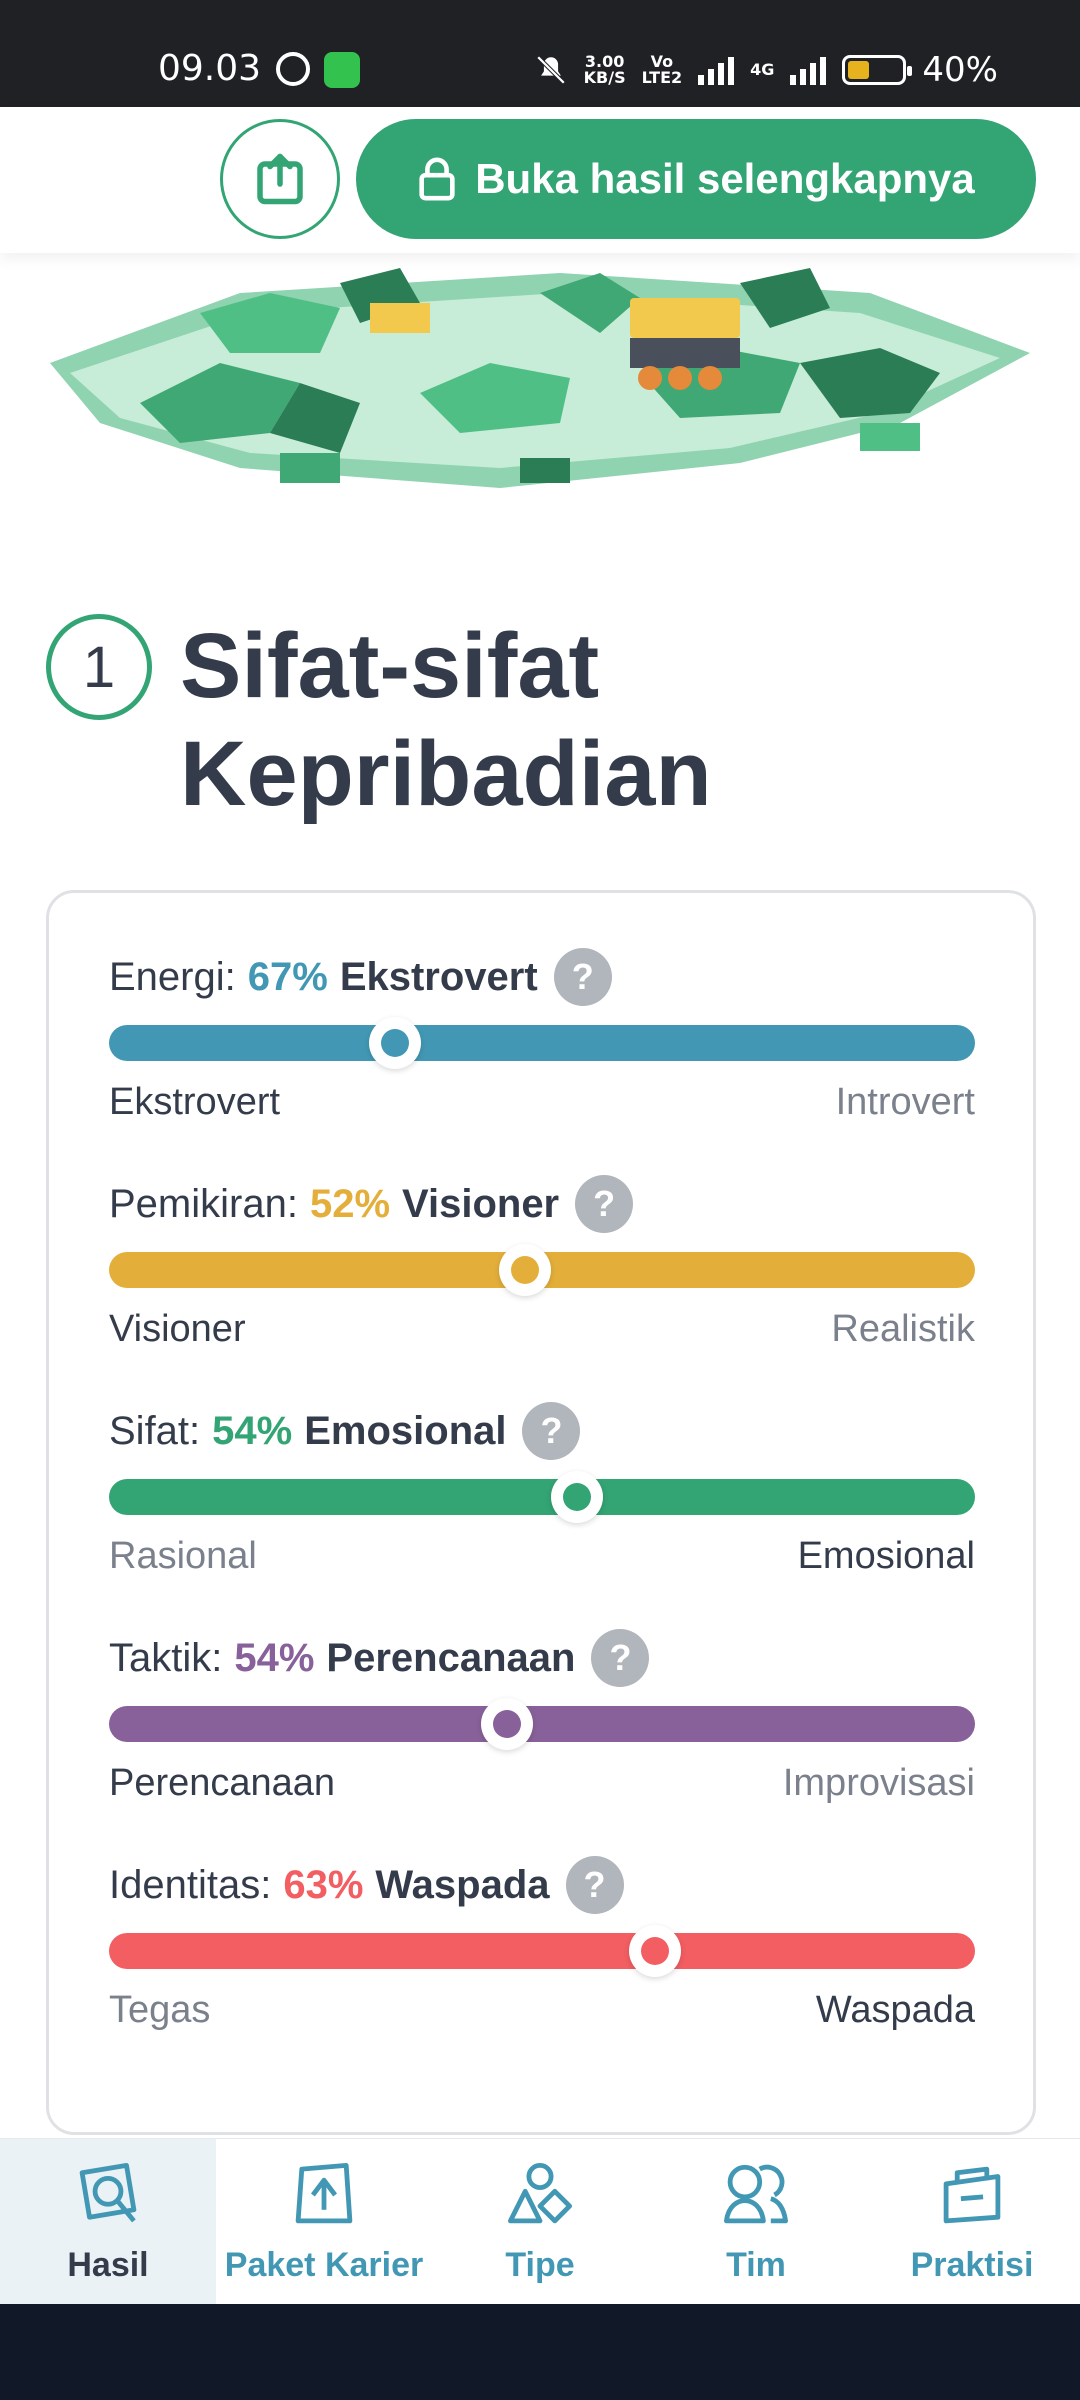  Describe the element at coordinates (160, 2010) in the screenshot. I see `trait-left-pole: Tegas` at that location.